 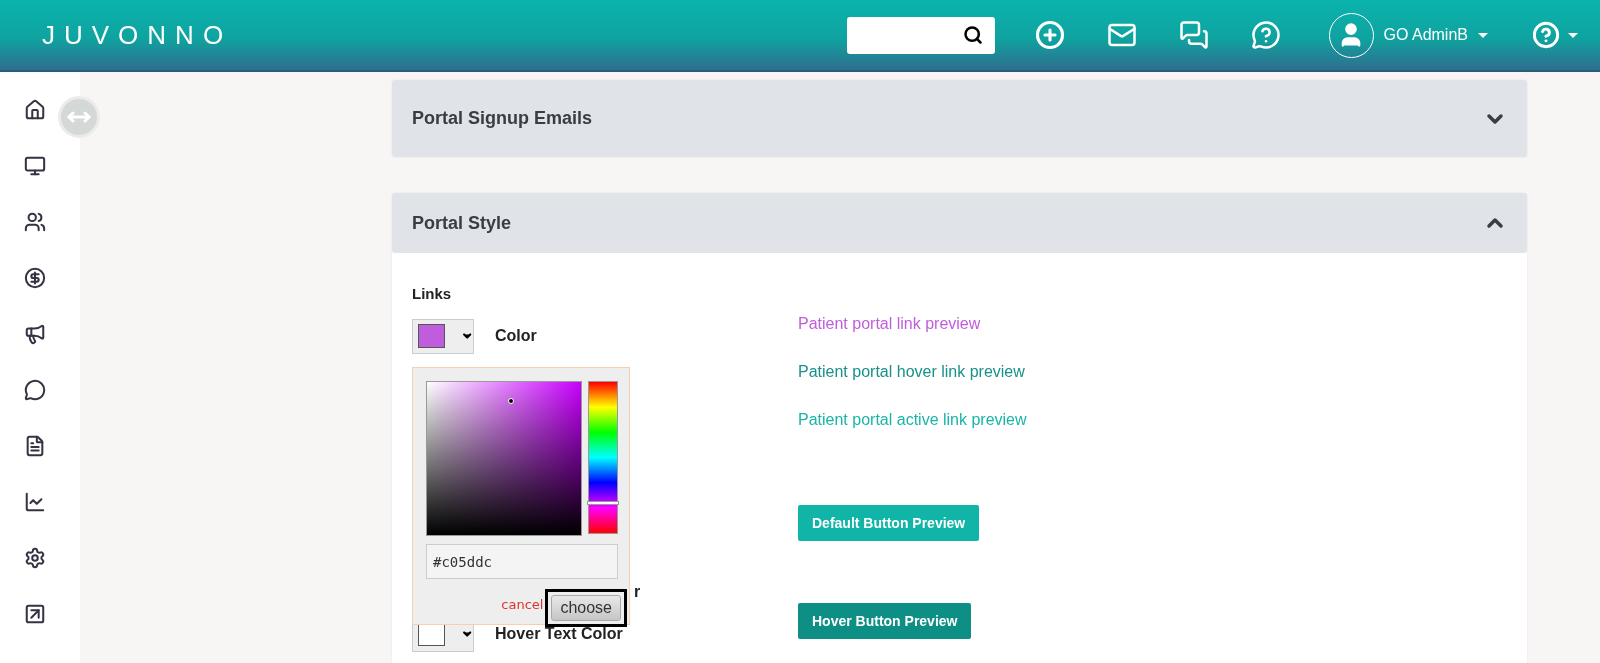 What do you see at coordinates (912, 435) in the screenshot?
I see `link-preview: Patient portal active link preview` at bounding box center [912, 435].